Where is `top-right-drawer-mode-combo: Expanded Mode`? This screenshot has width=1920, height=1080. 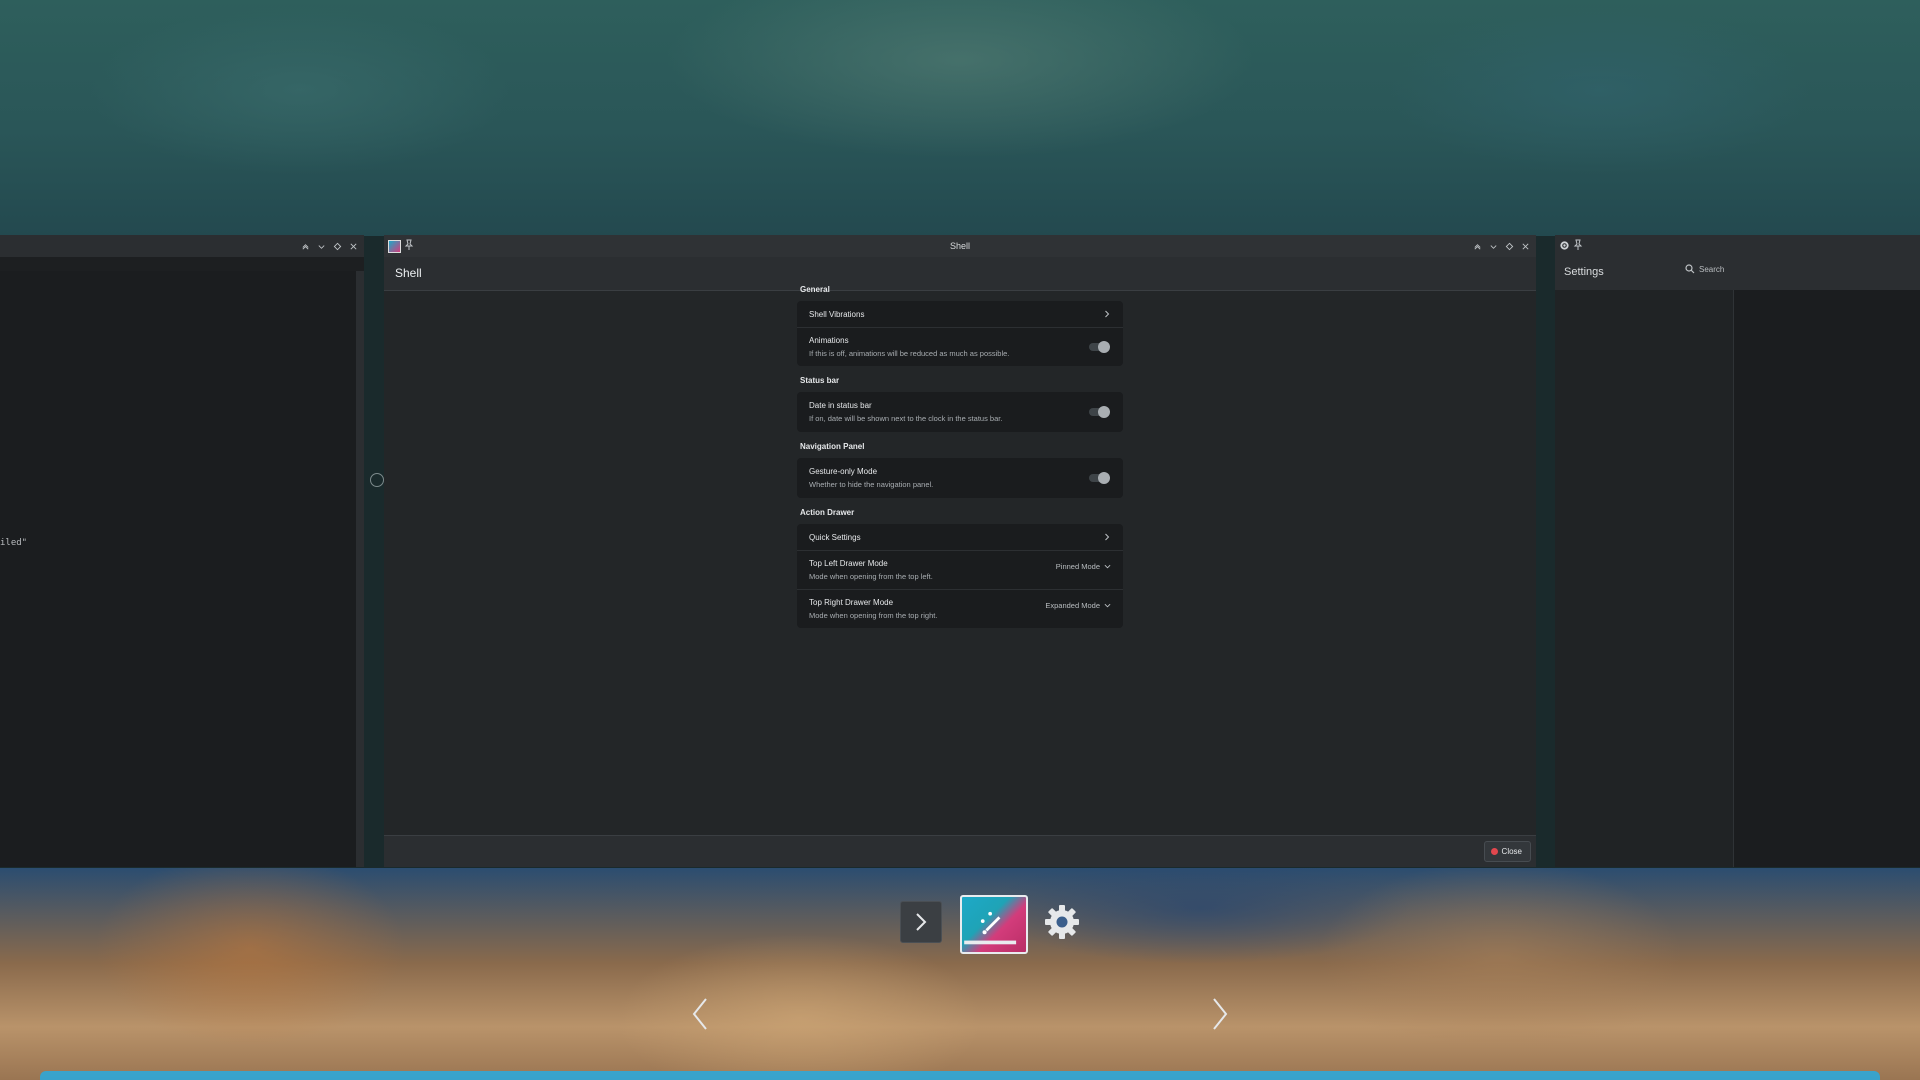
top-right-drawer-mode-combo: Expanded Mode is located at coordinates (1078, 605).